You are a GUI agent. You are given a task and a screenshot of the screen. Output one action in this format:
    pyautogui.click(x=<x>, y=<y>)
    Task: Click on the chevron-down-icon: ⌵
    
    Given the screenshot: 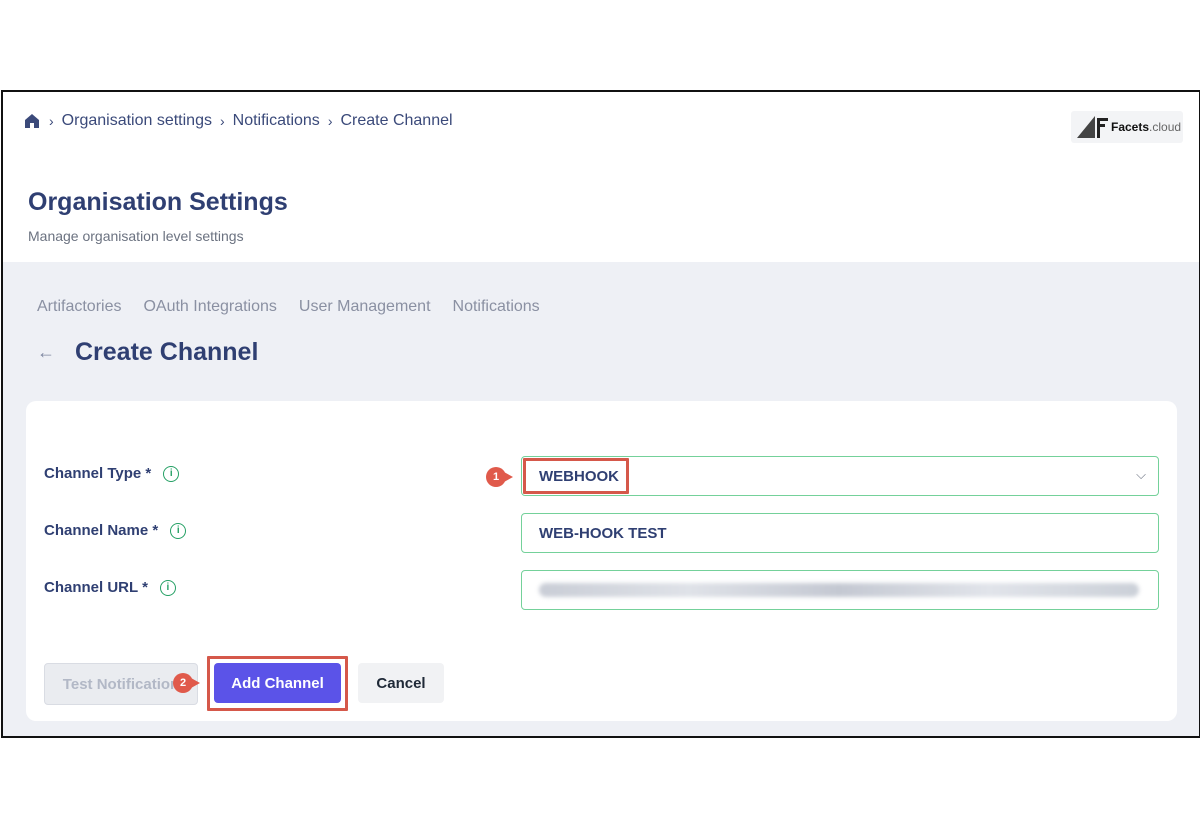 What is the action you would take?
    pyautogui.click(x=1141, y=474)
    